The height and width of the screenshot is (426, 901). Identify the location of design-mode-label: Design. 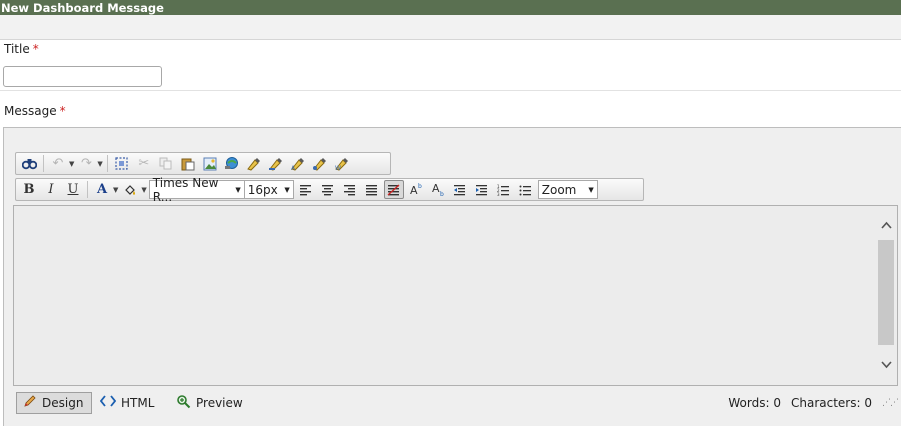
(63, 403).